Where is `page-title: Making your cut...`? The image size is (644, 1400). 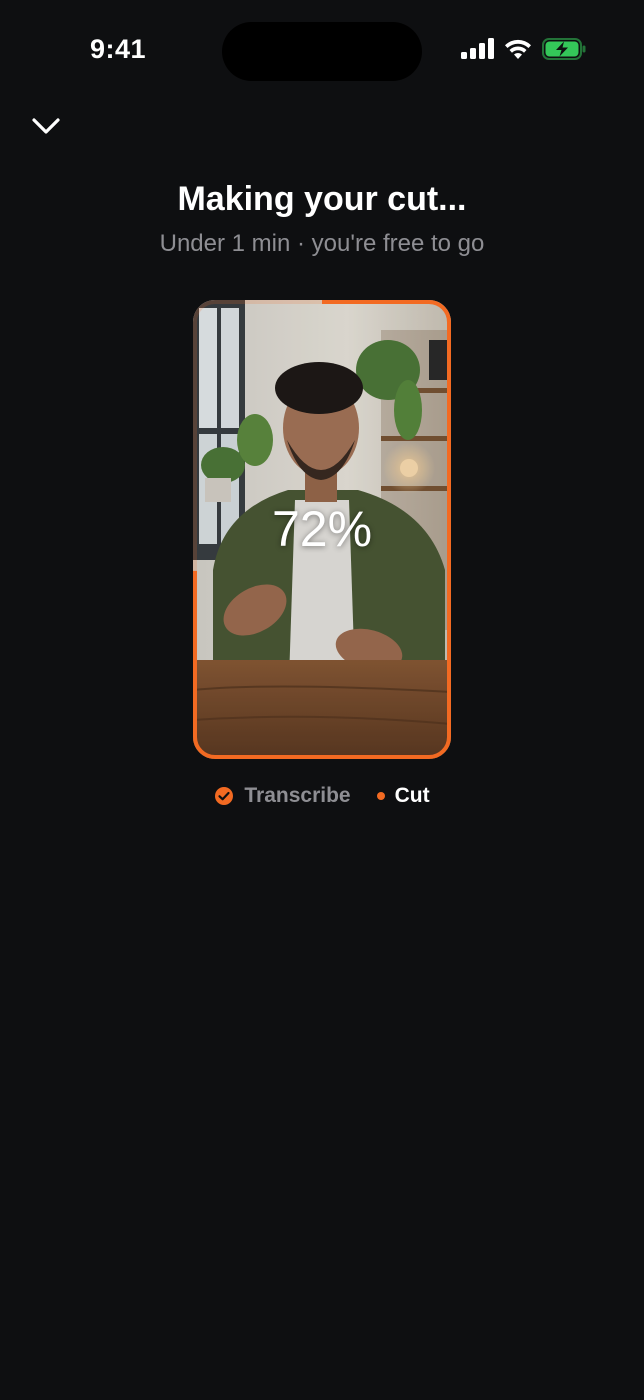 page-title: Making your cut... is located at coordinates (322, 199).